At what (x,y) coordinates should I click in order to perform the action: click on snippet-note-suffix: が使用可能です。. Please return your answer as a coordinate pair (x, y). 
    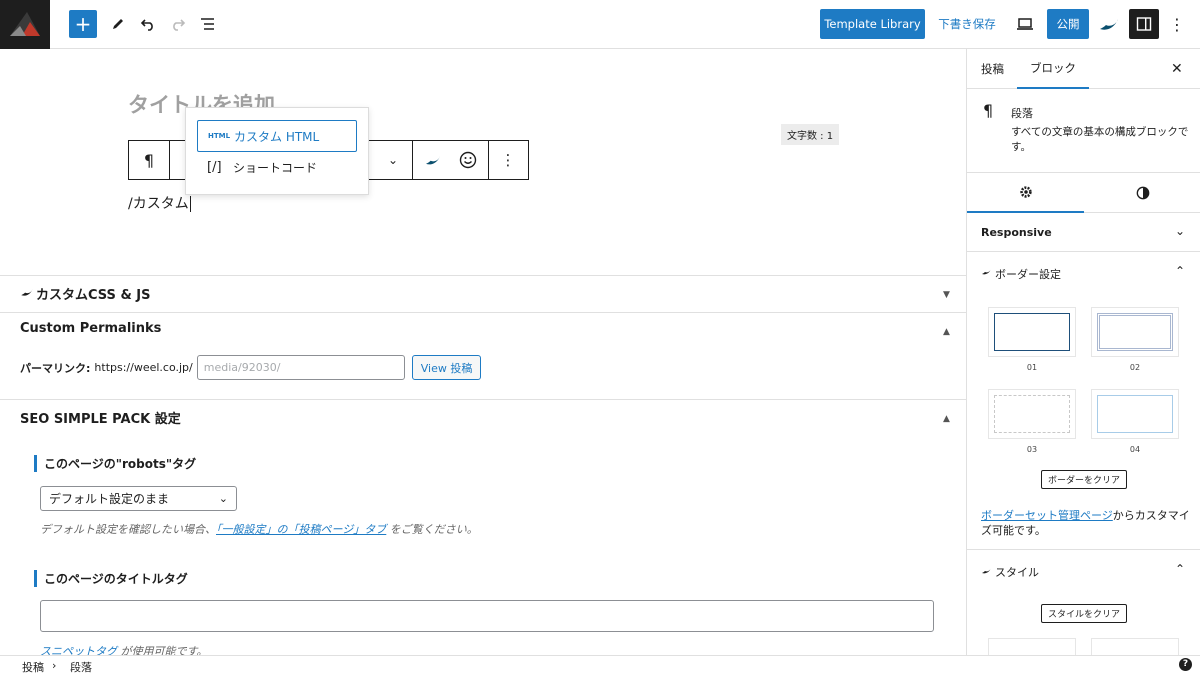
    Looking at the image, I should click on (162, 650).